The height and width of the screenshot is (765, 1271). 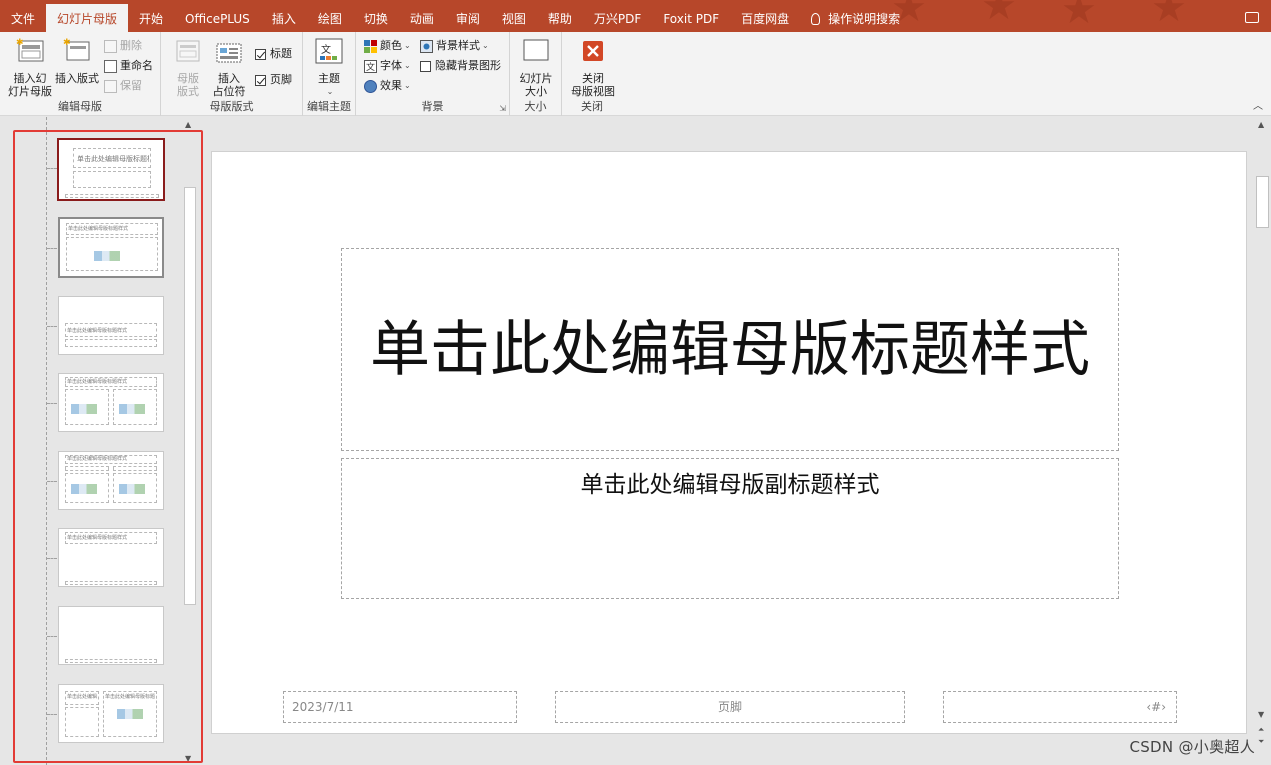 I want to click on thumbnail-layout-comparison: 单击此处编辑母版标题样式, so click(x=111, y=480).